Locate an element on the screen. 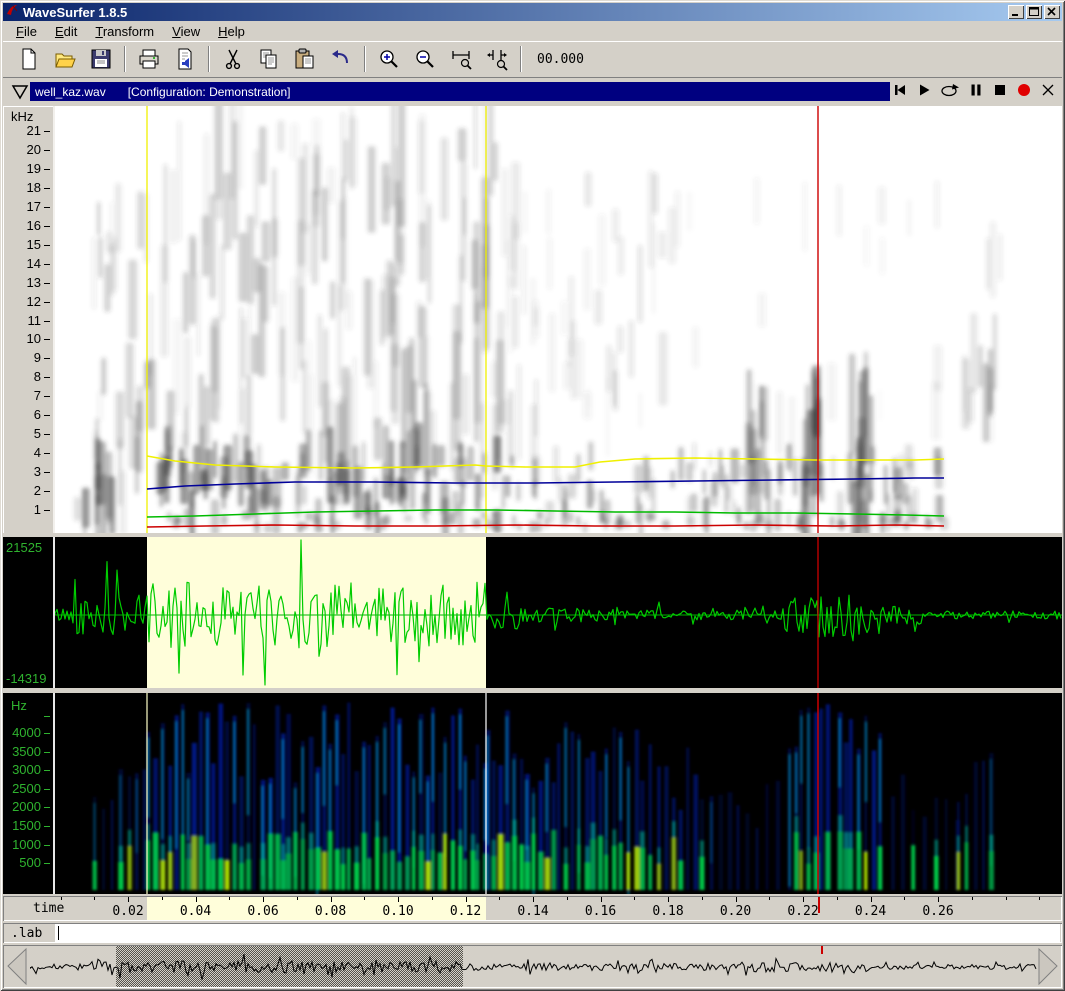  copy-icon is located at coordinates (268, 59).